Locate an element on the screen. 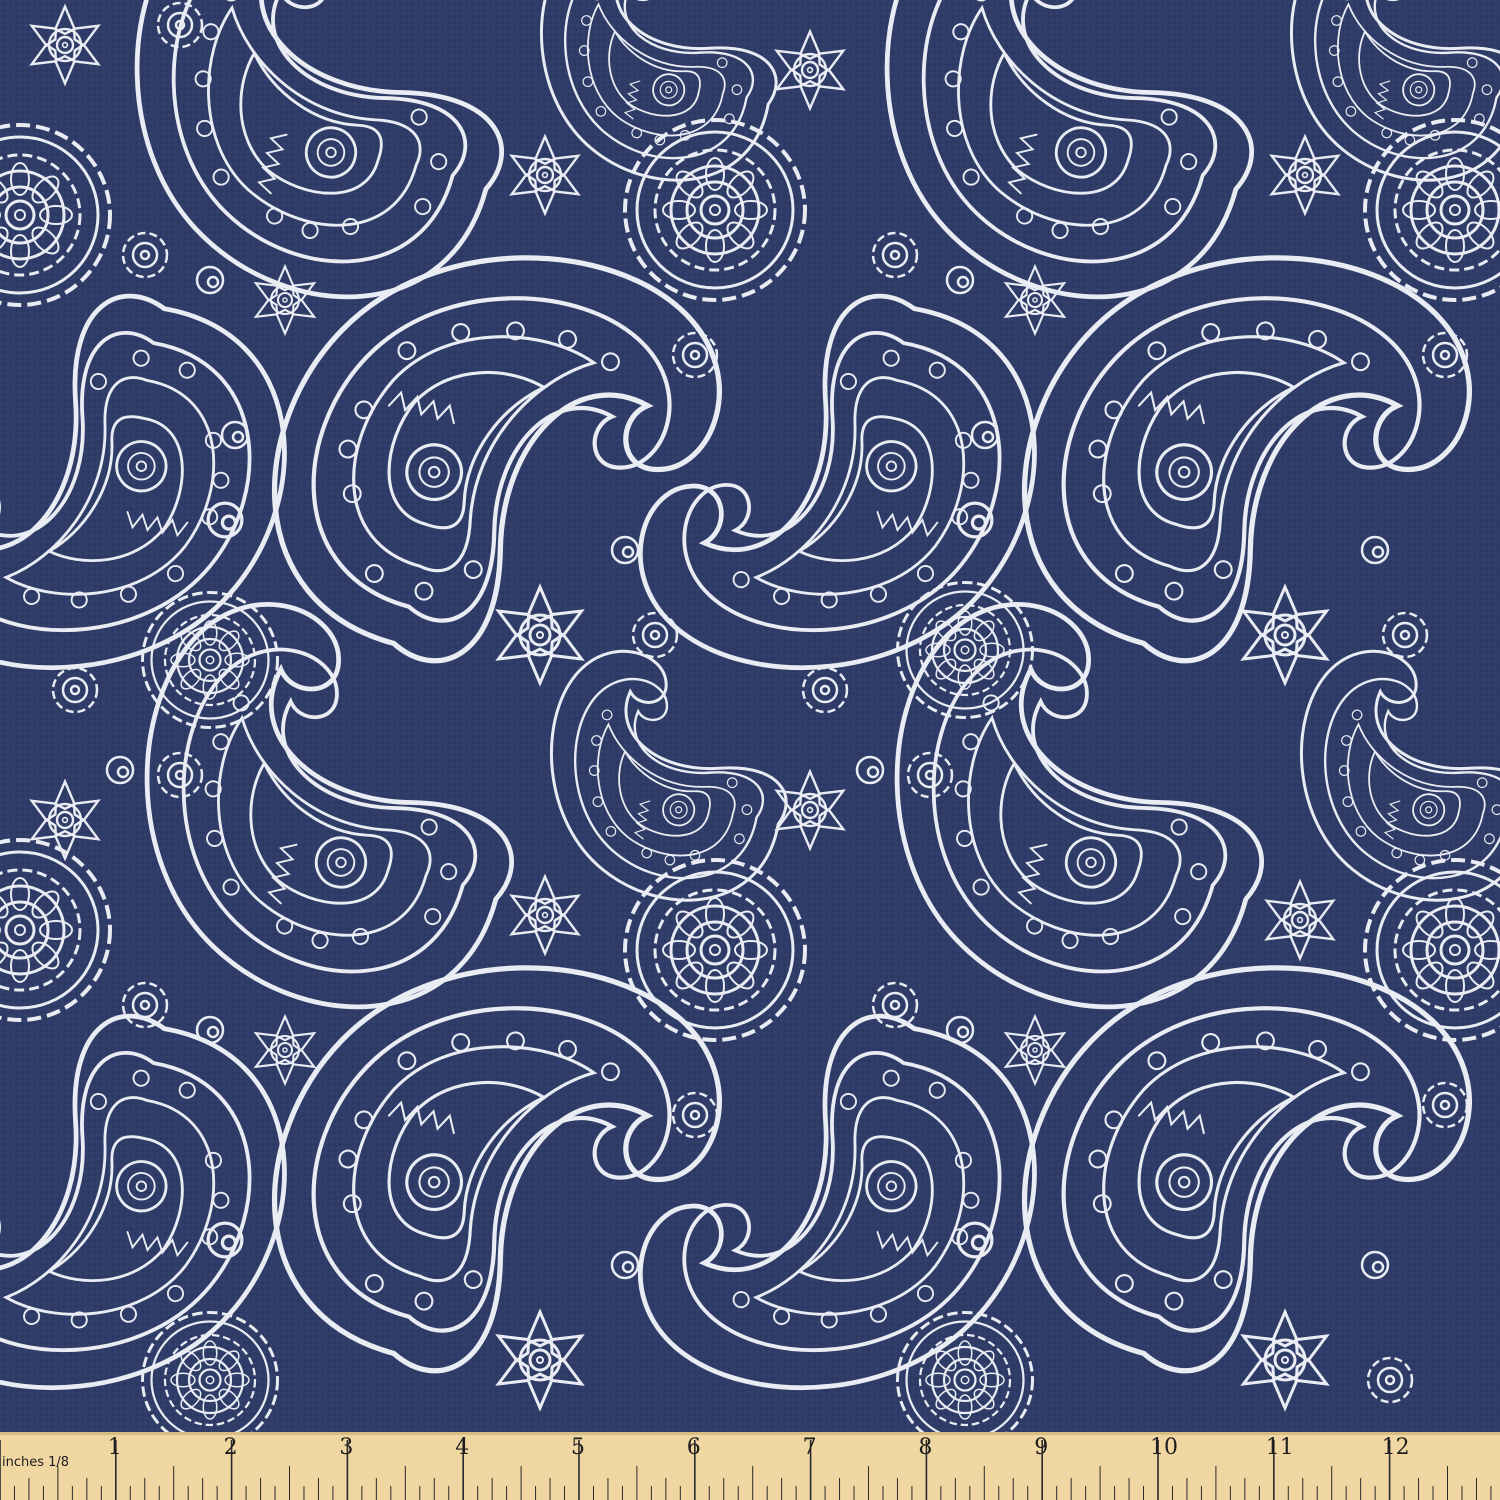 The image size is (1500, 1500). ruler-number: 8 is located at coordinates (925, 1447).